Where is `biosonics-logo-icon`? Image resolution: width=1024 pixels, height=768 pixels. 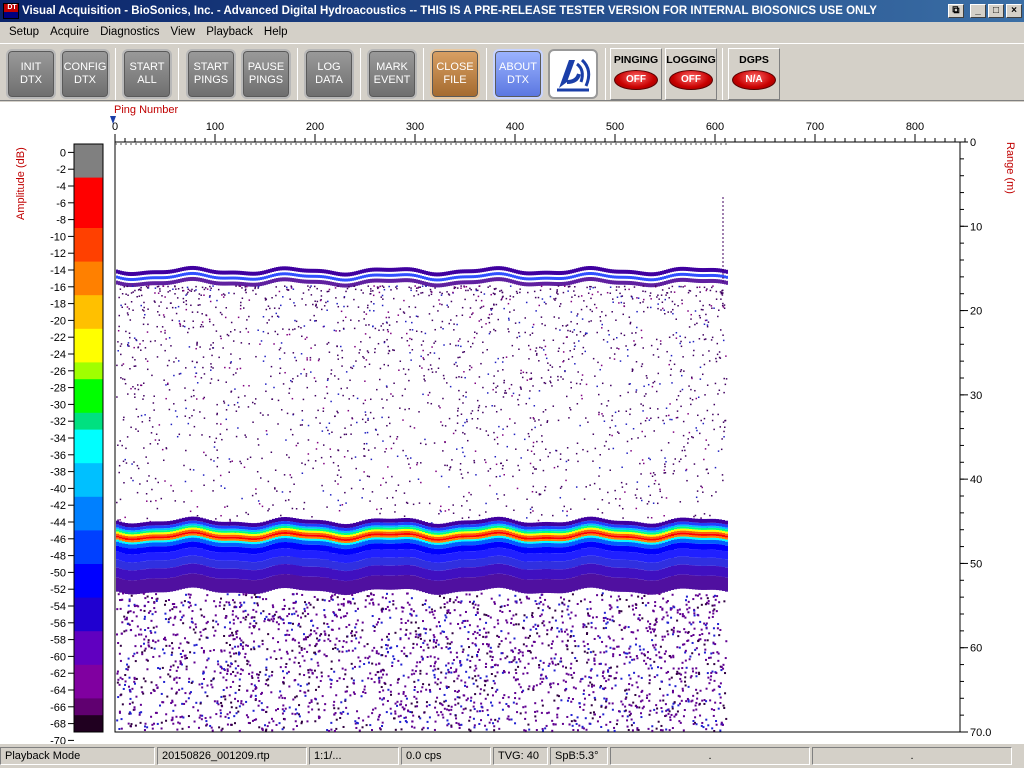
biosonics-logo-icon is located at coordinates (573, 74).